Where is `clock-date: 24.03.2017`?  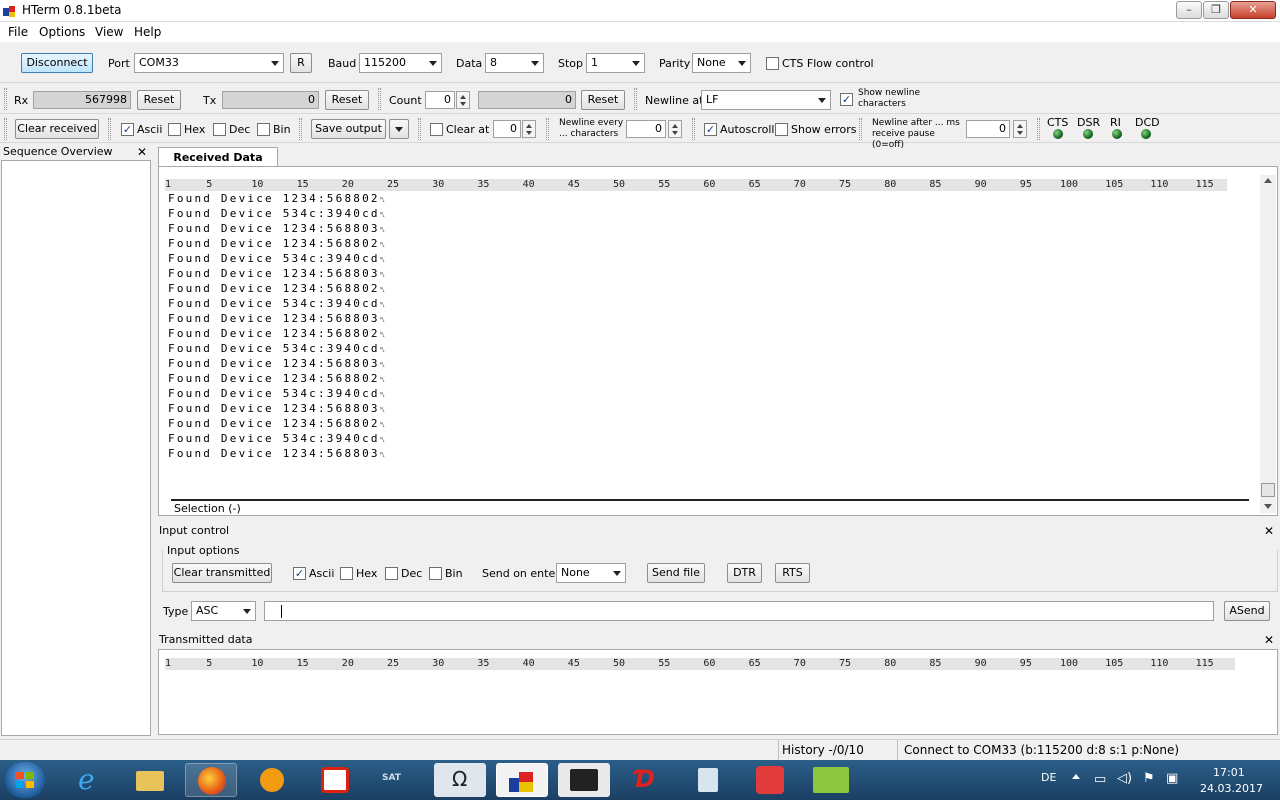
clock-date: 24.03.2017 is located at coordinates (1231, 788).